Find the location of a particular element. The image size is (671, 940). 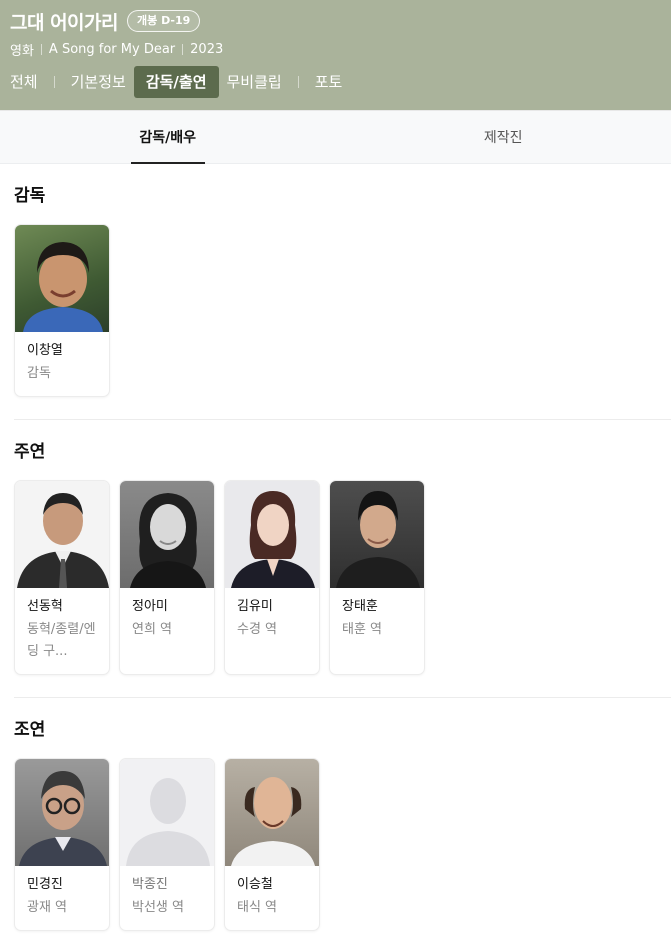

person-name: 박종진 is located at coordinates (150, 884).